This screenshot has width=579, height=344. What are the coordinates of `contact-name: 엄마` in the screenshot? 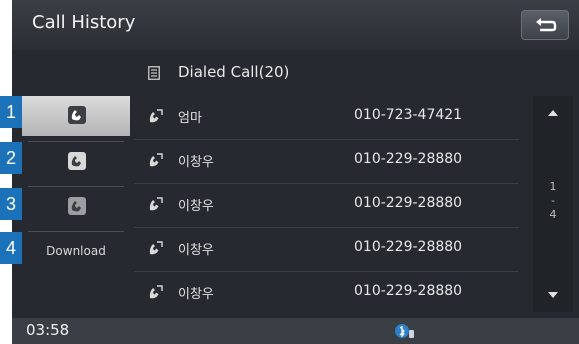 It's located at (190, 118).